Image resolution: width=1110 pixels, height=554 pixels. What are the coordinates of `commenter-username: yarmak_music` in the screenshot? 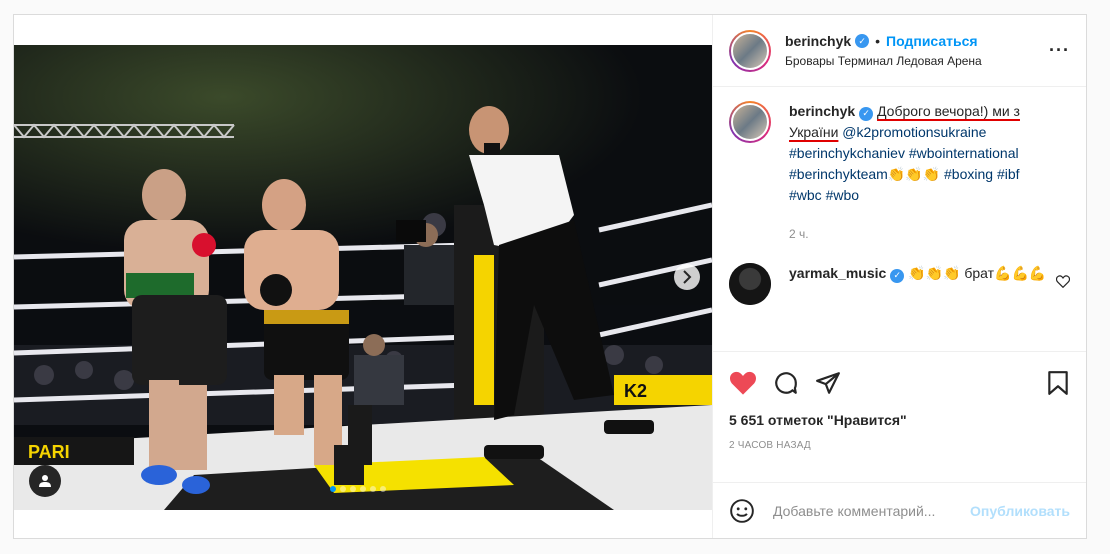 It's located at (837, 273).